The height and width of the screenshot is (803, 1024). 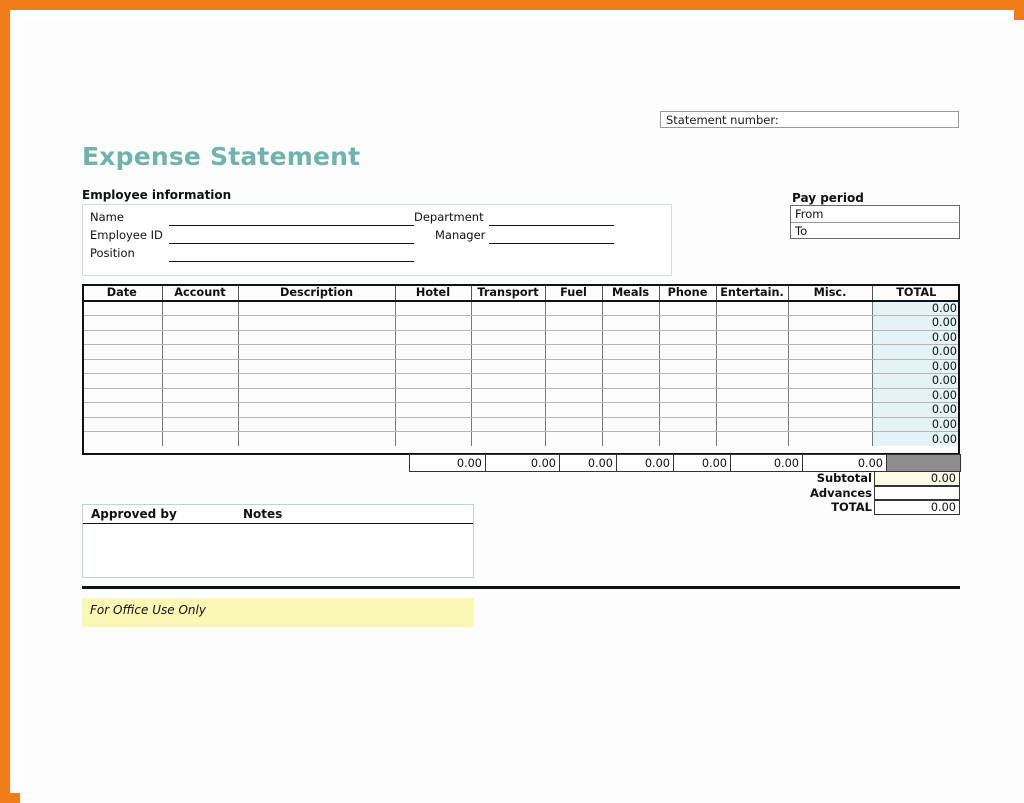 I want to click on input-manager, so click(x=551, y=243).